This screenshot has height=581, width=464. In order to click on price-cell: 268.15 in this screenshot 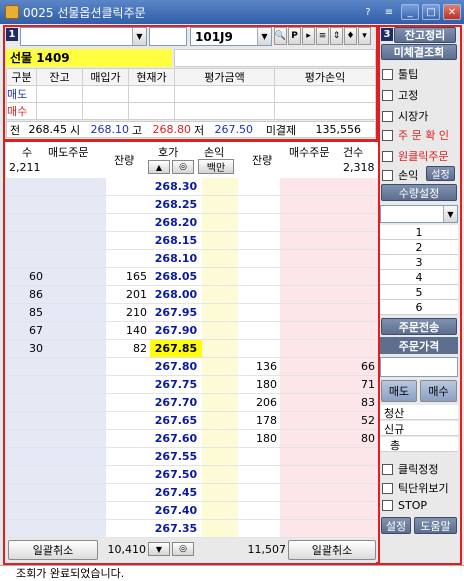, I will do `click(176, 241)`.